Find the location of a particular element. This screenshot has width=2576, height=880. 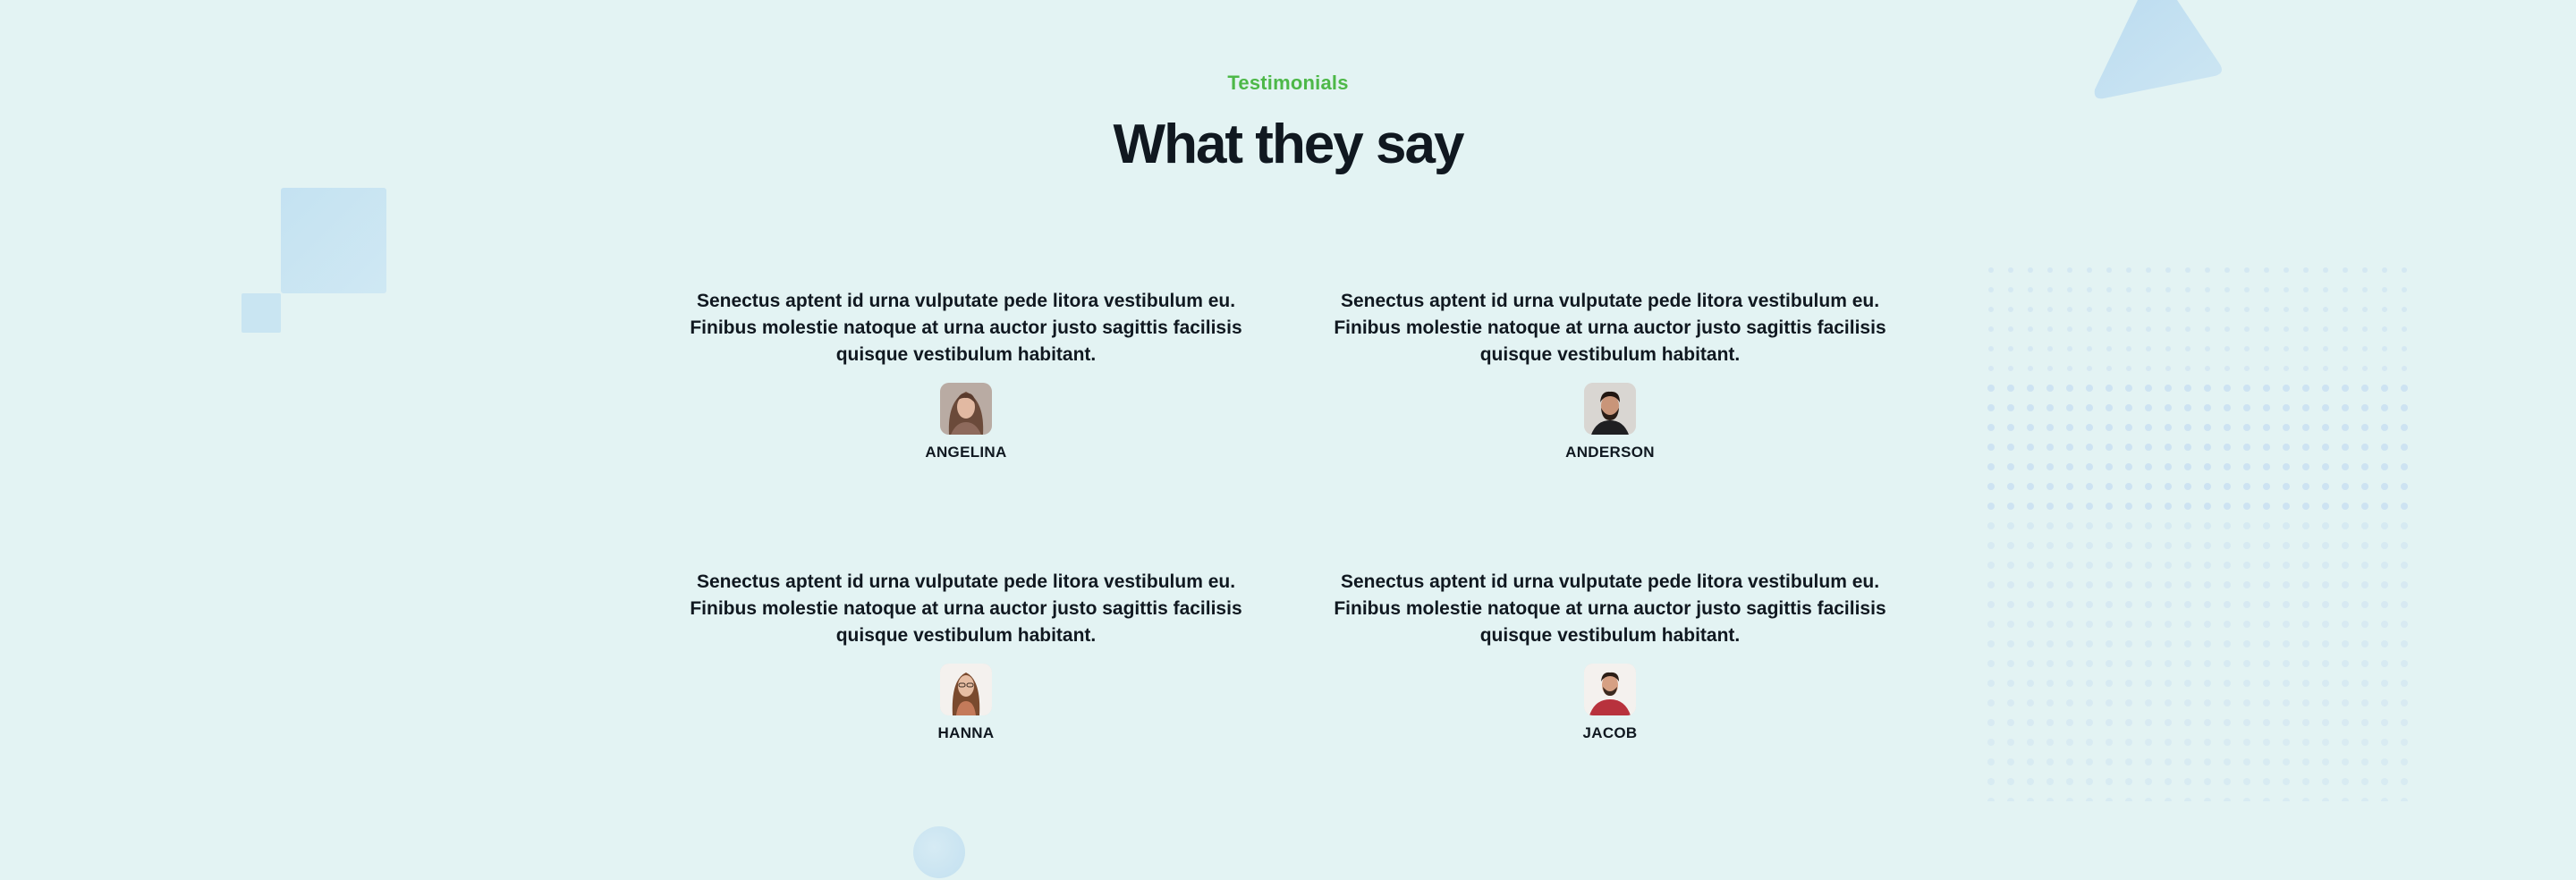

decorative-dot-grid is located at coordinates (2197, 534).